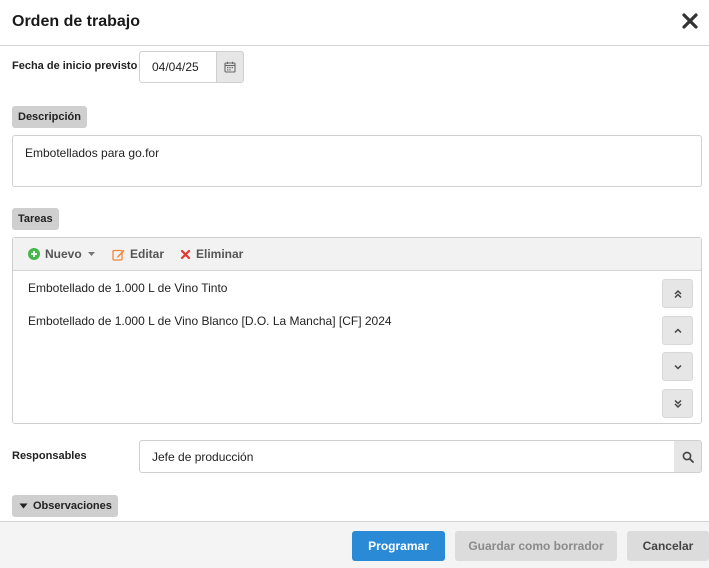 The width and height of the screenshot is (709, 568). I want to click on responsables-label: Responsables, so click(49, 456).